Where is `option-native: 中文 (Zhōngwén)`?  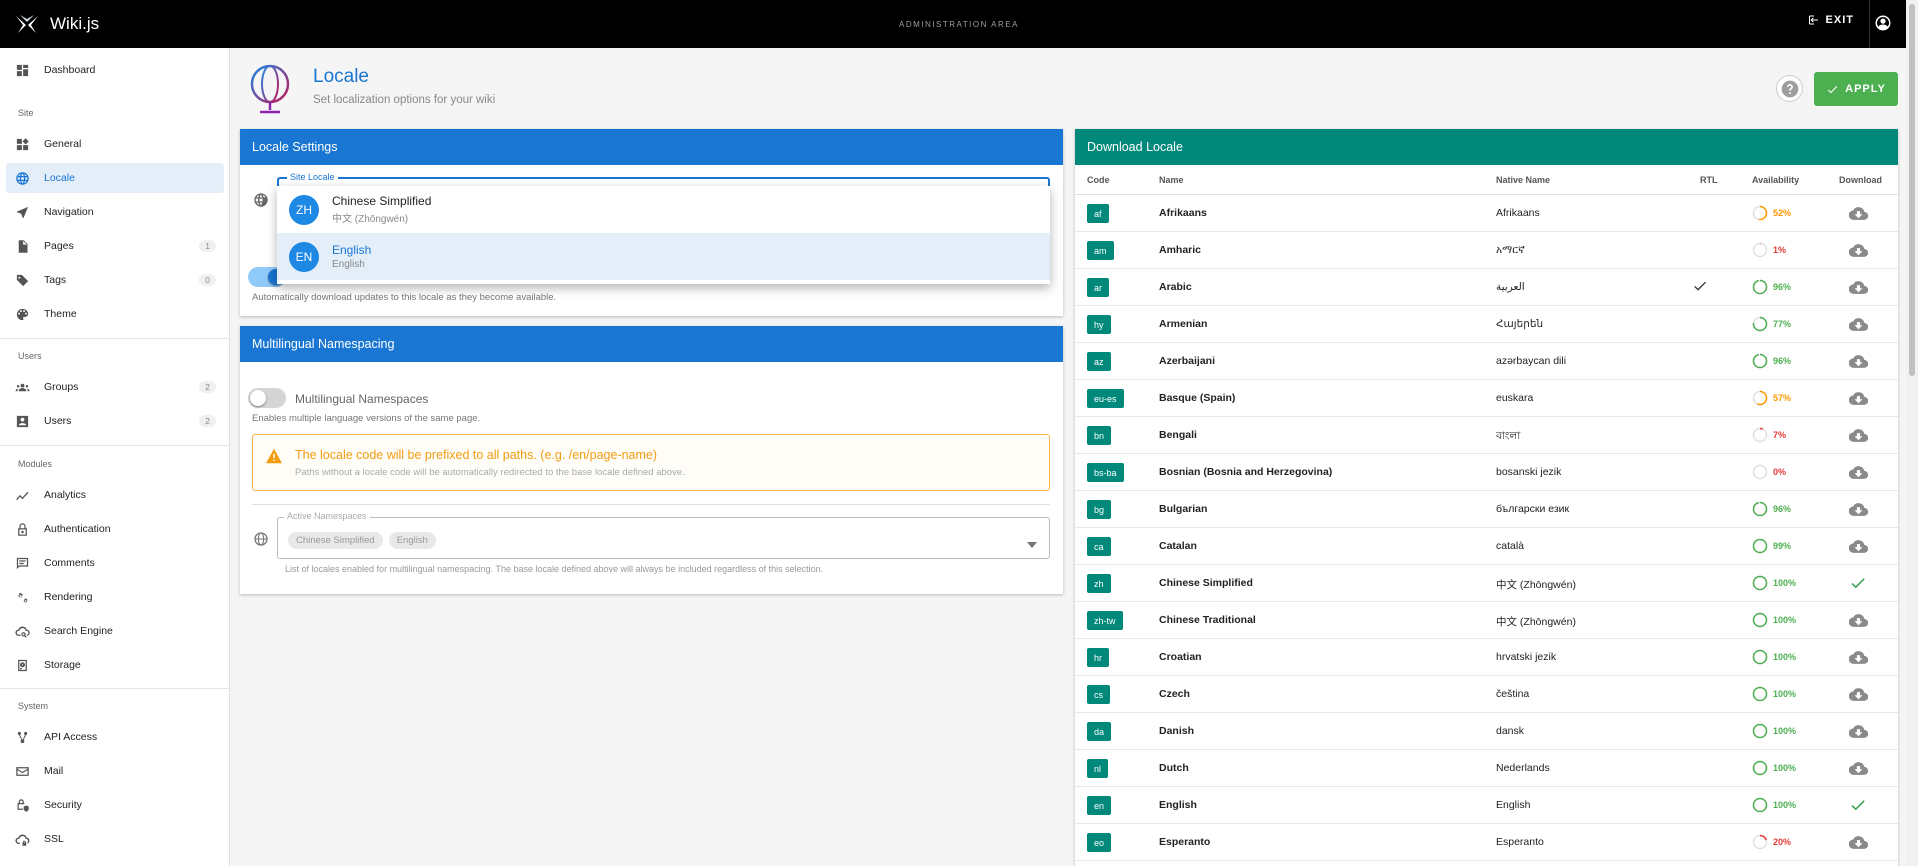 option-native: 中文 (Zhōngwén) is located at coordinates (370, 219).